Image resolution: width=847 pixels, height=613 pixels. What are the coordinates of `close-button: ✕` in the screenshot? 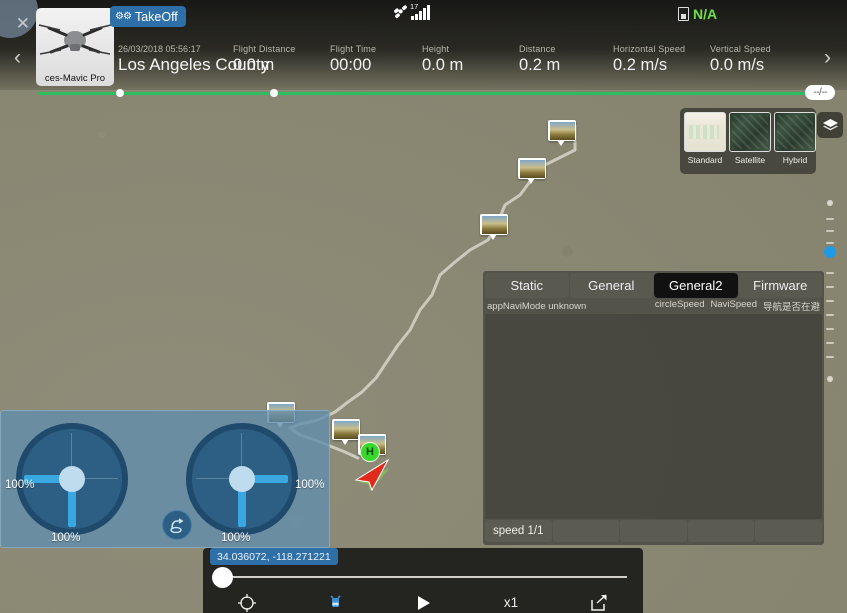 It's located at (19, 19).